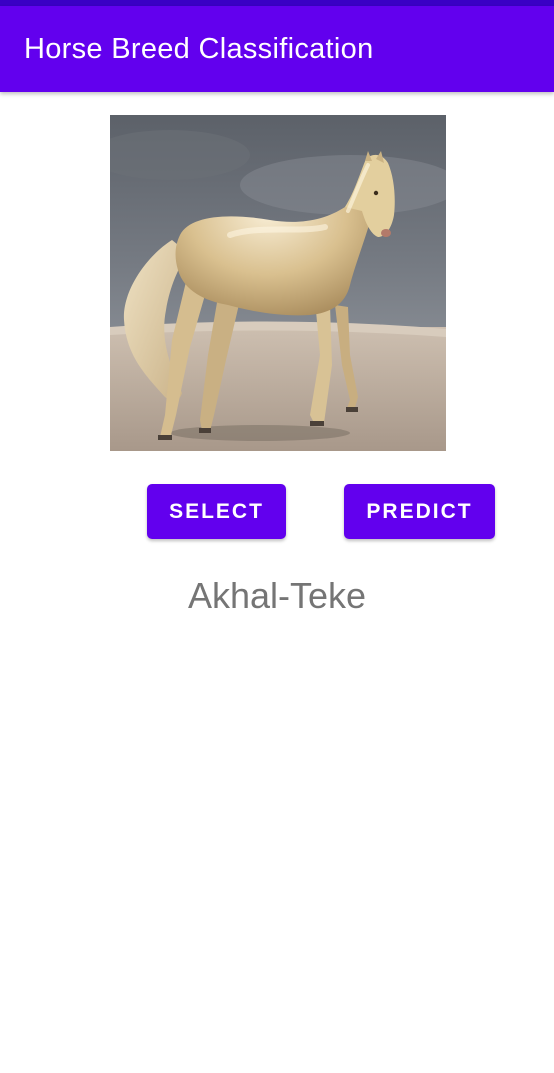 This screenshot has width=554, height=1073. Describe the element at coordinates (419, 511) in the screenshot. I see `predict-button: PREDICT` at that location.